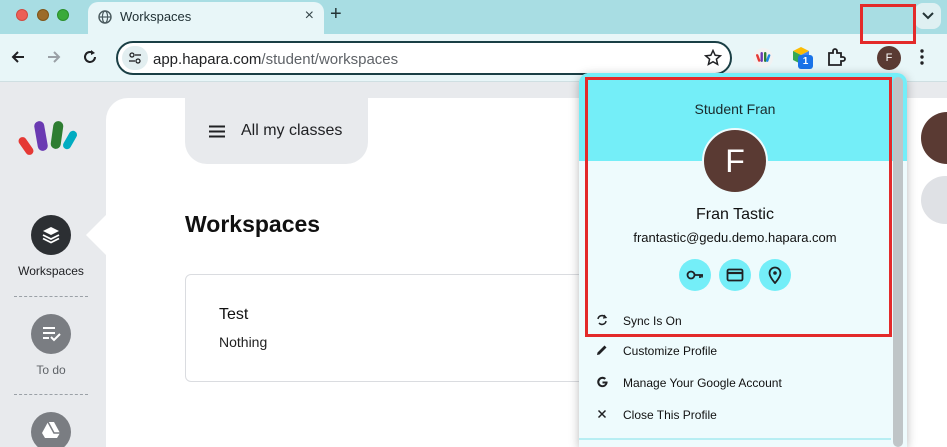  I want to click on class-selector: All my classes, so click(276, 131).